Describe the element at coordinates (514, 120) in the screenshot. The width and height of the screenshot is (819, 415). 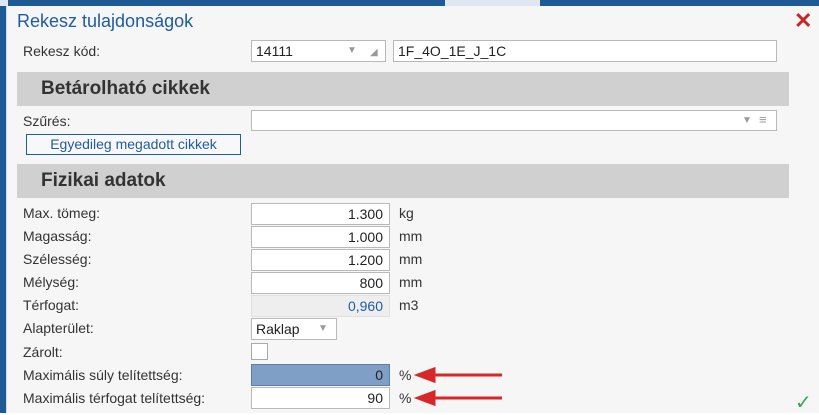
I see `szures-filter-input: ▼ ≡` at that location.